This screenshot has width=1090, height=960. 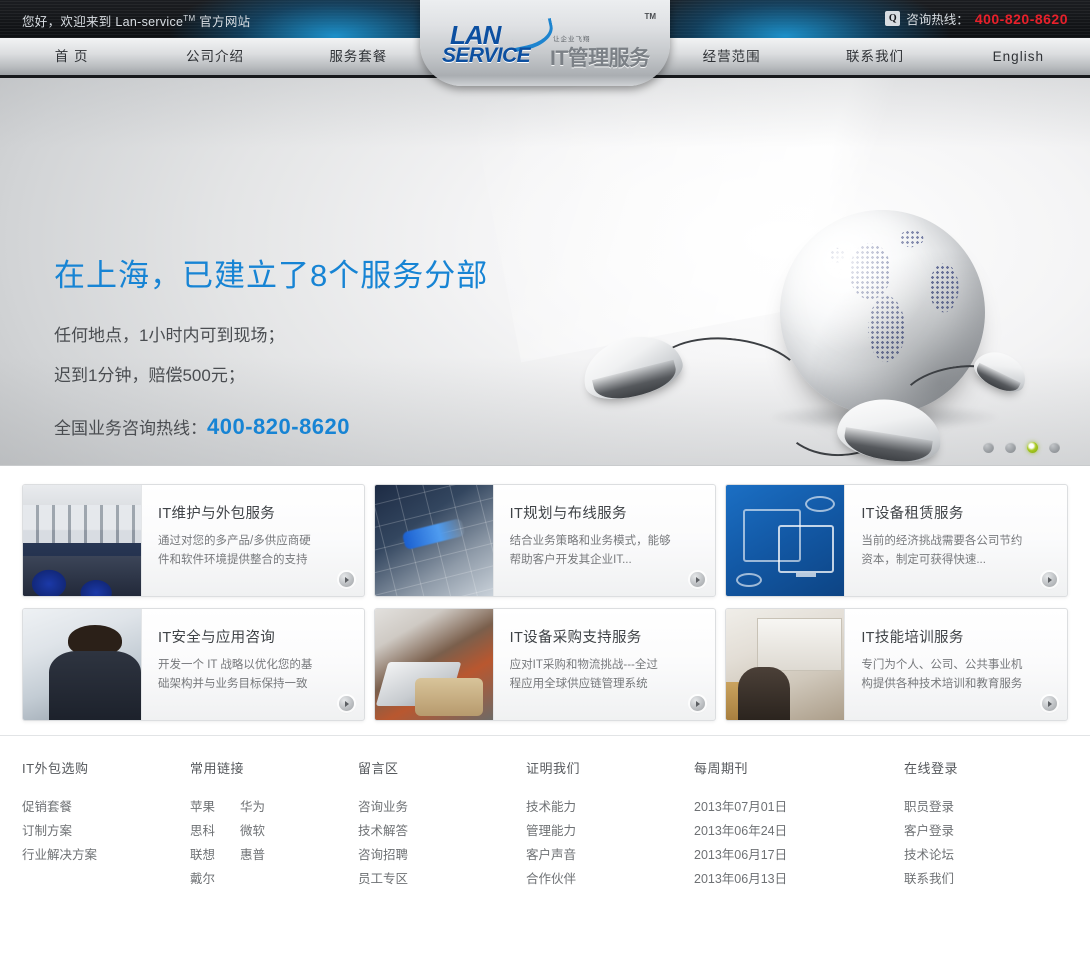 I want to click on footer-link: 客户登录, so click(x=986, y=831).